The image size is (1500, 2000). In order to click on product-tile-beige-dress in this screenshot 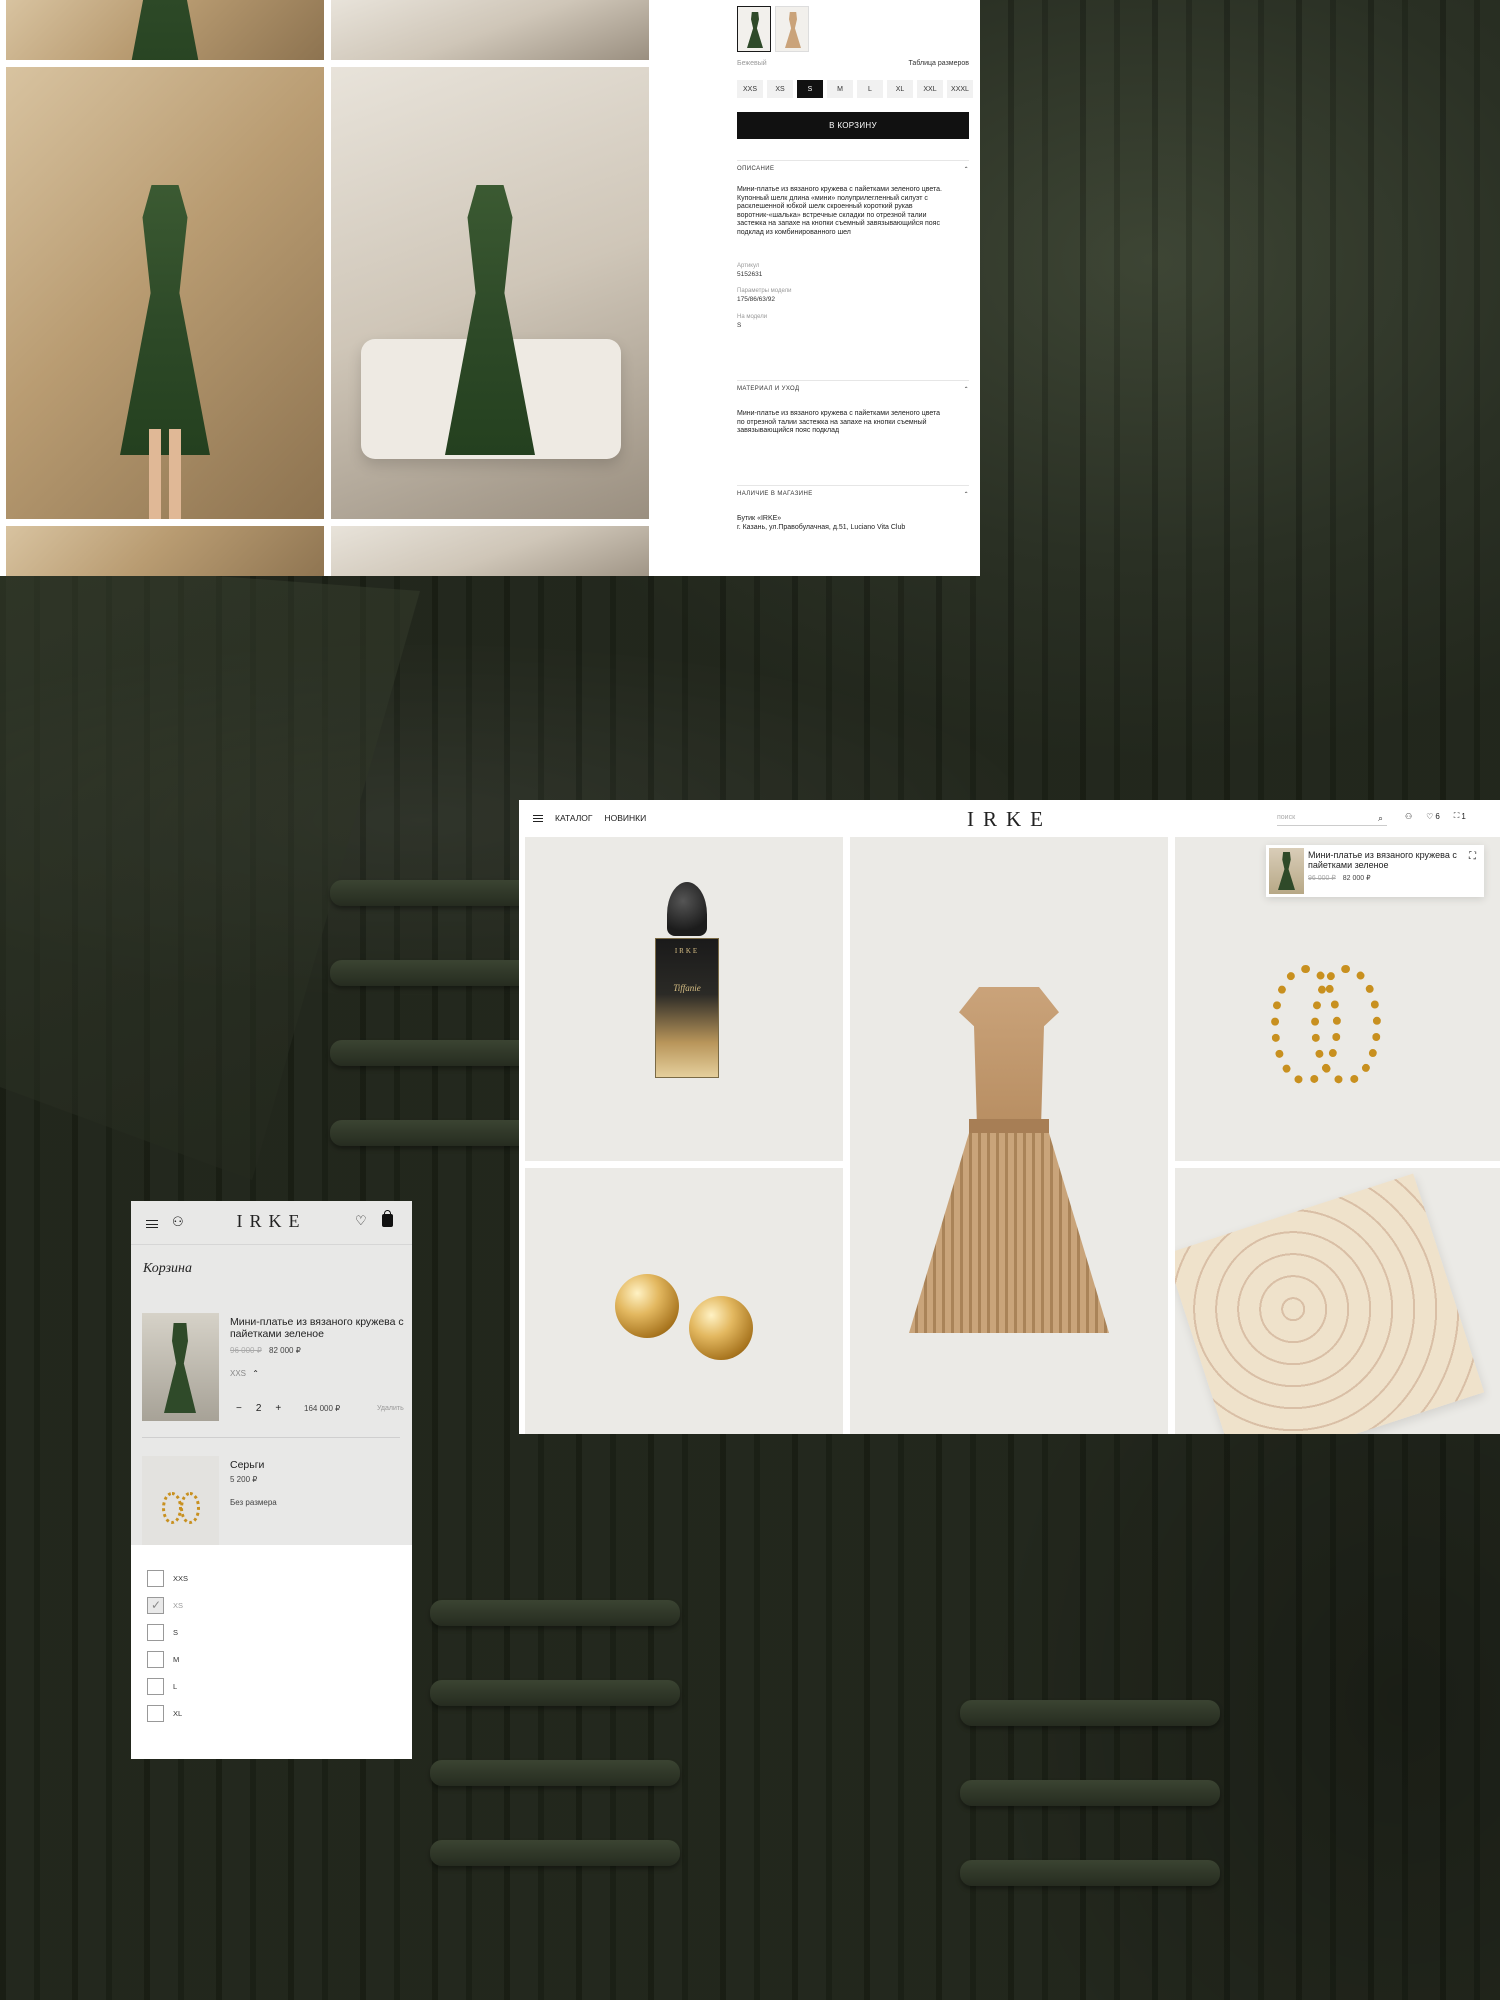, I will do `click(1009, 1135)`.